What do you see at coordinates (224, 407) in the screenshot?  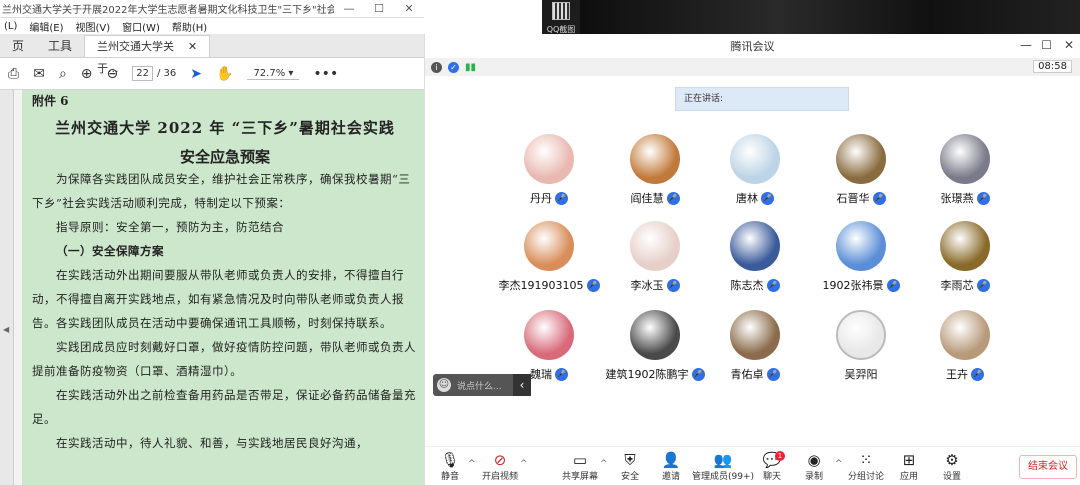 I see `paragraph: 在实践活动外出之前检查备用药品是否带足，保证必备药品储备量充足。` at bounding box center [224, 407].